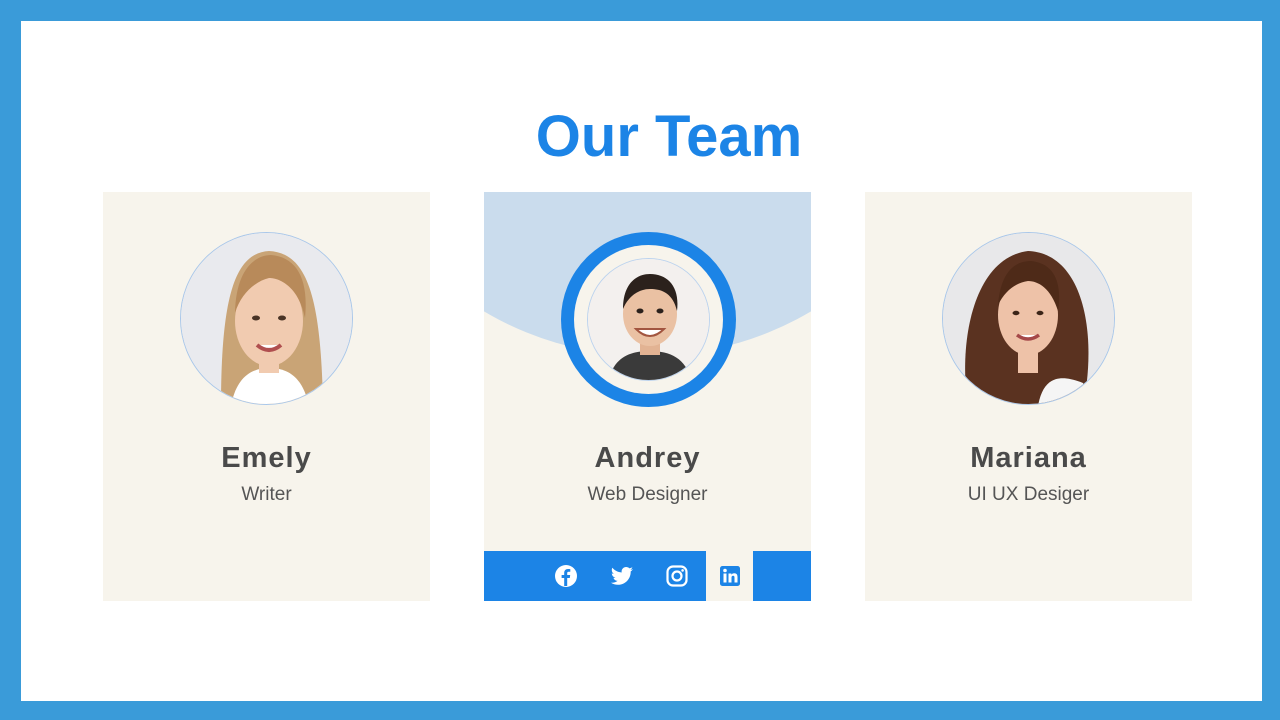  I want to click on member-name: Andrey, so click(647, 458).